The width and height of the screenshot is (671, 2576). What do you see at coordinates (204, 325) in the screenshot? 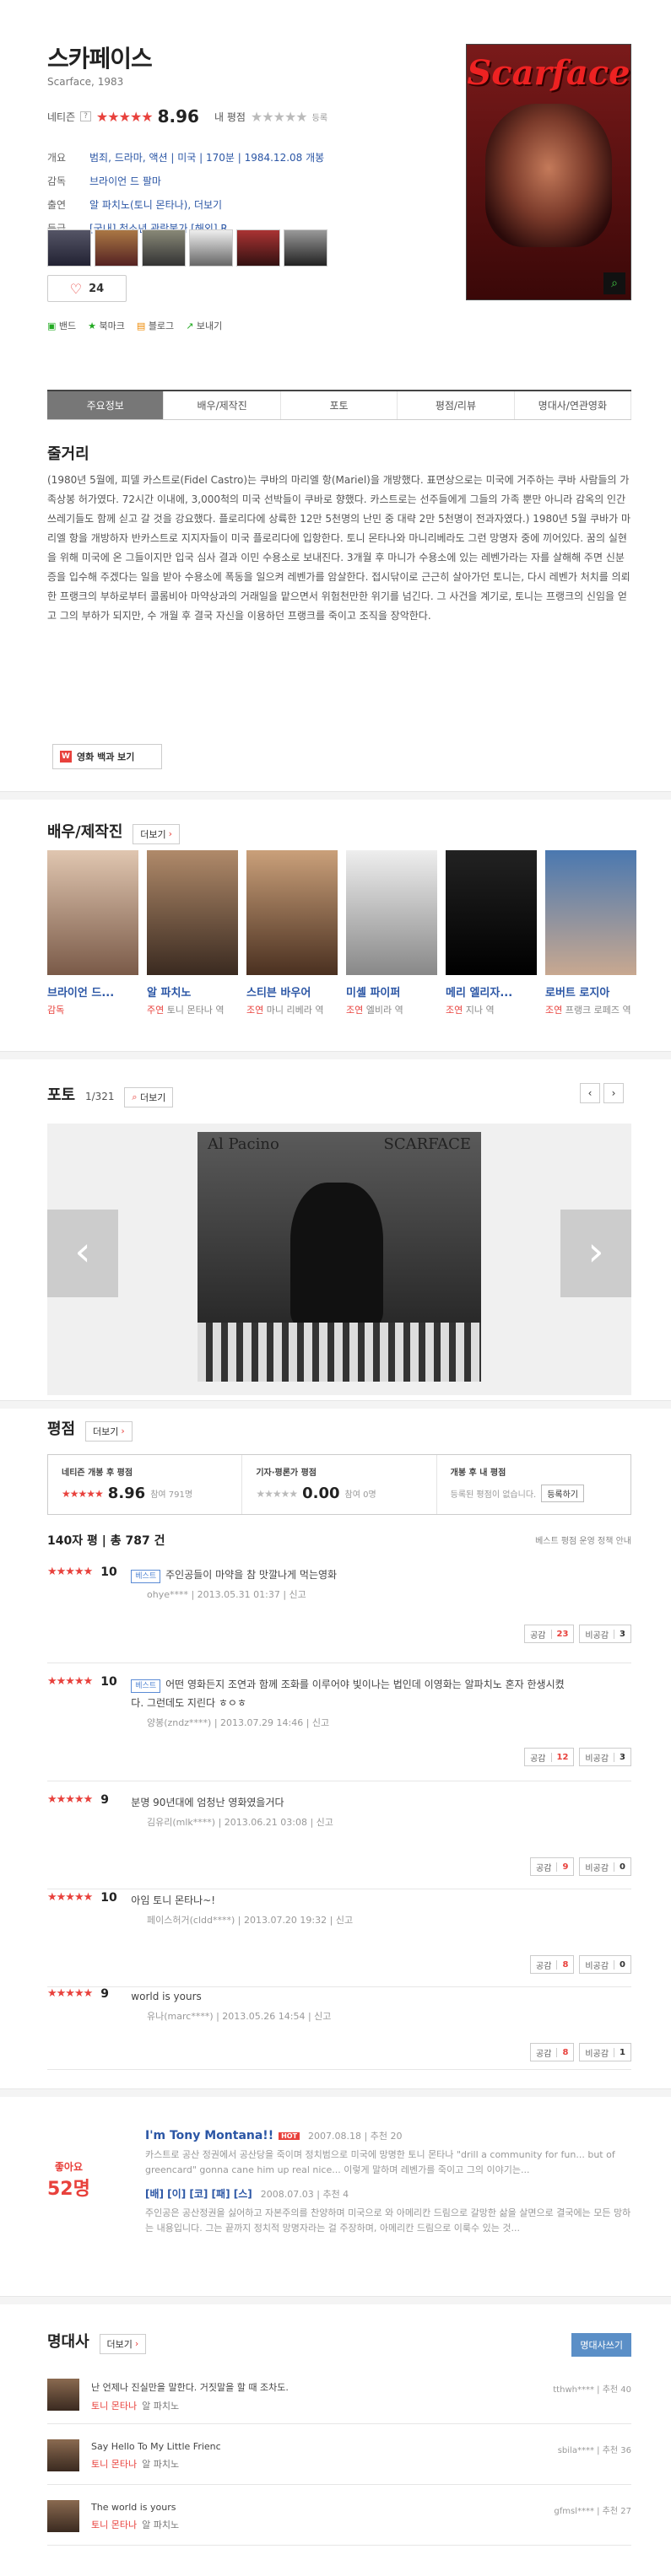
I see `share-send: ↗ 보내기` at bounding box center [204, 325].